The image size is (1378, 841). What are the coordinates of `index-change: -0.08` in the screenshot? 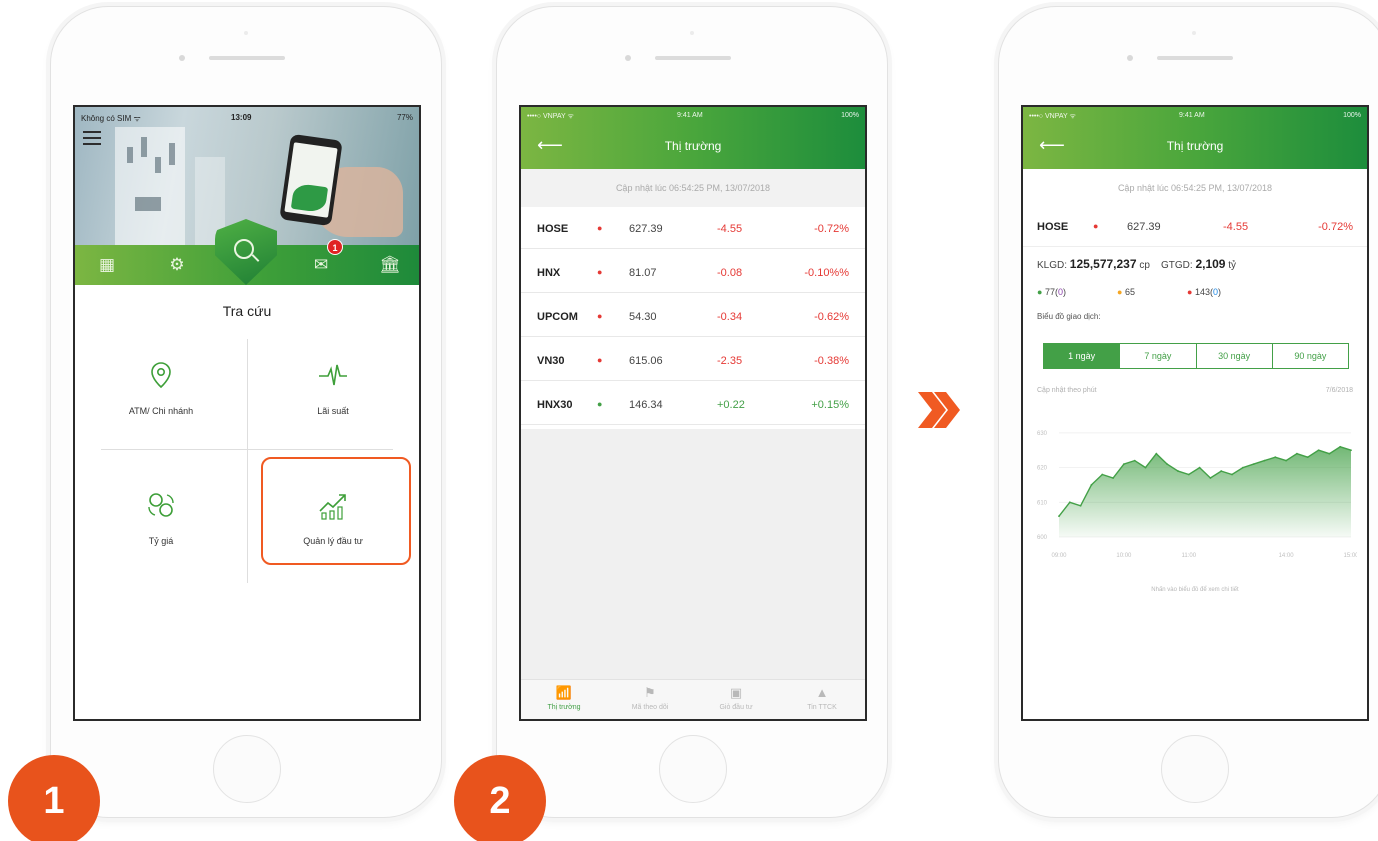 It's located at (730, 273).